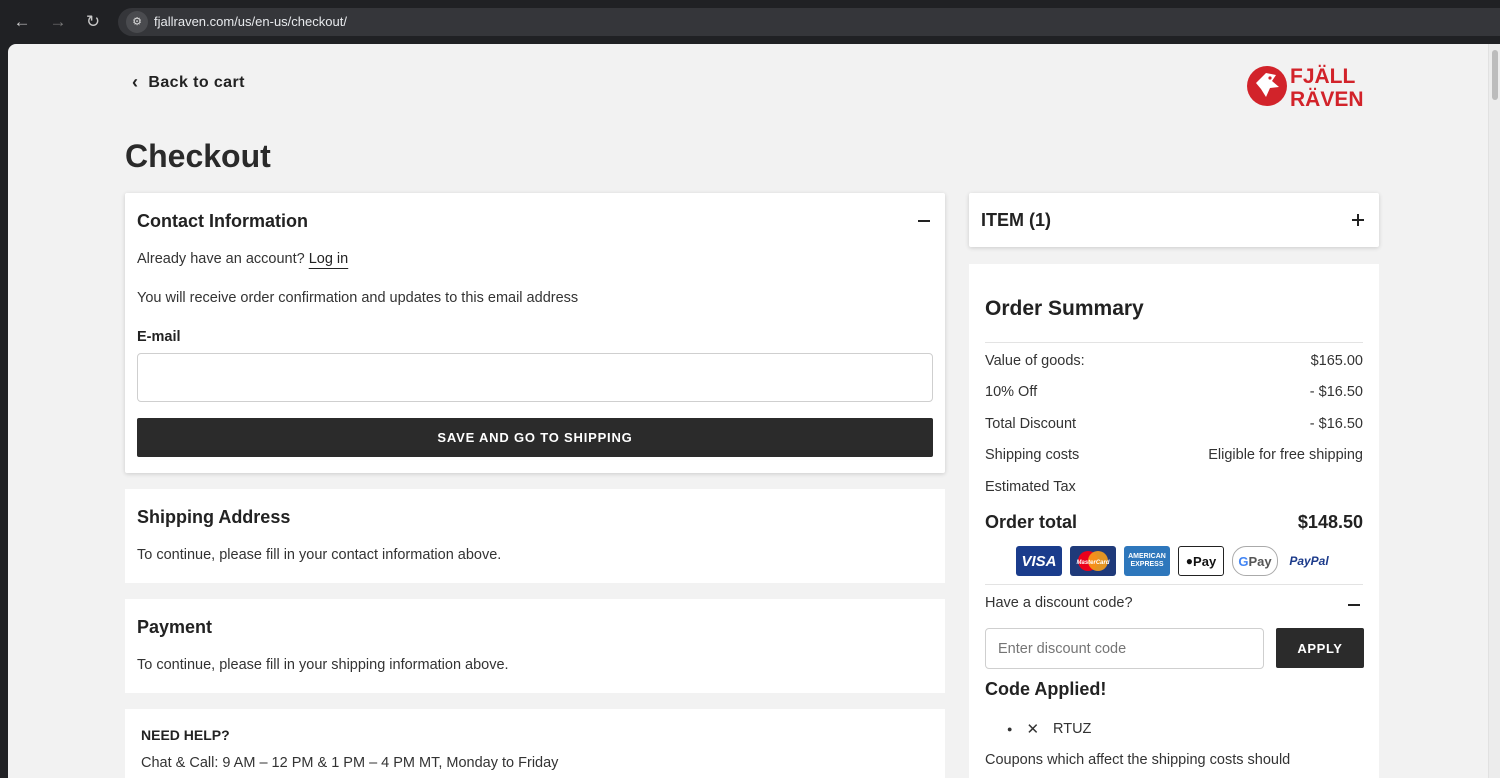  Describe the element at coordinates (1049, 729) in the screenshot. I see `applied-code-item: ● ✕ RTUZ` at that location.